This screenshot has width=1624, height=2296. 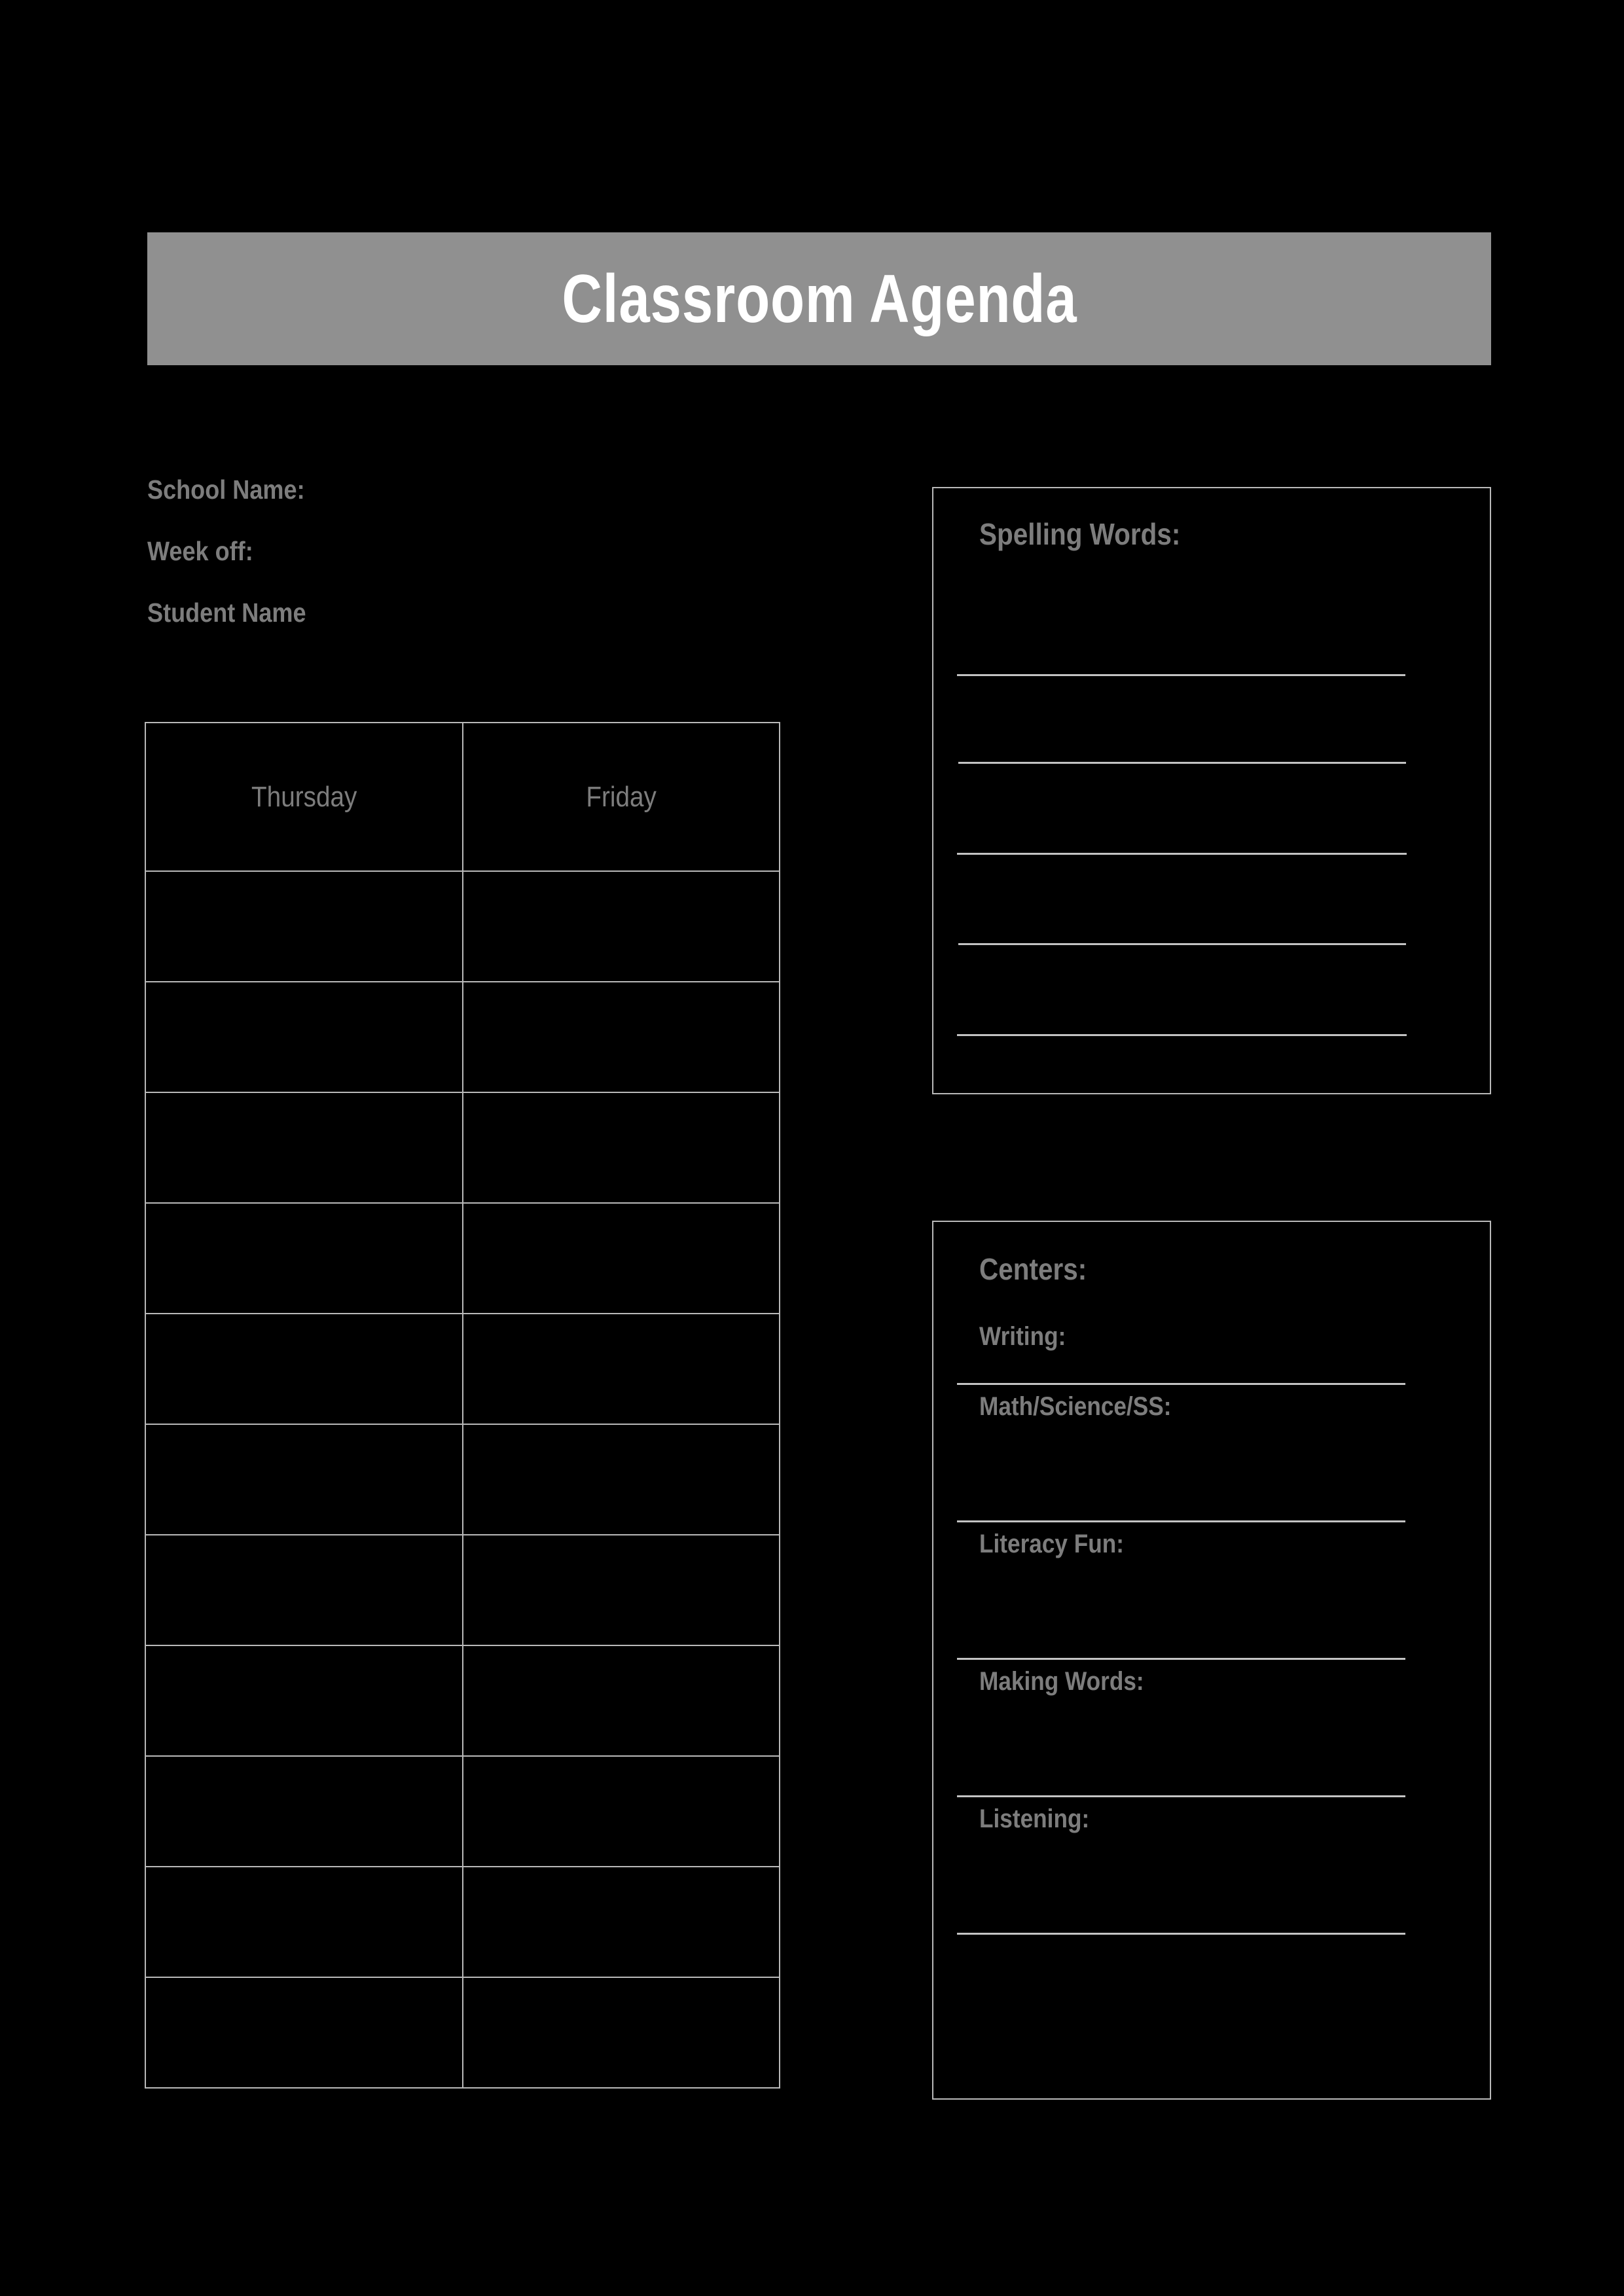 I want to click on agenda-table-head: Thursday Friday, so click(x=462, y=797).